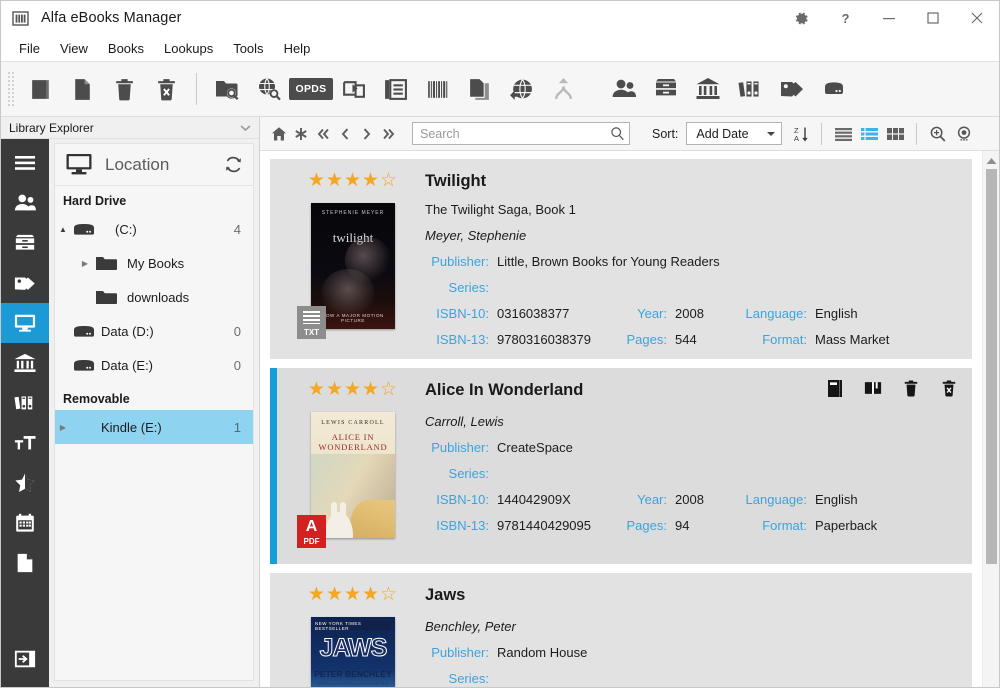 Image resolution: width=1000 pixels, height=688 pixels. What do you see at coordinates (269, 89) in the screenshot?
I see `web-search-icon` at bounding box center [269, 89].